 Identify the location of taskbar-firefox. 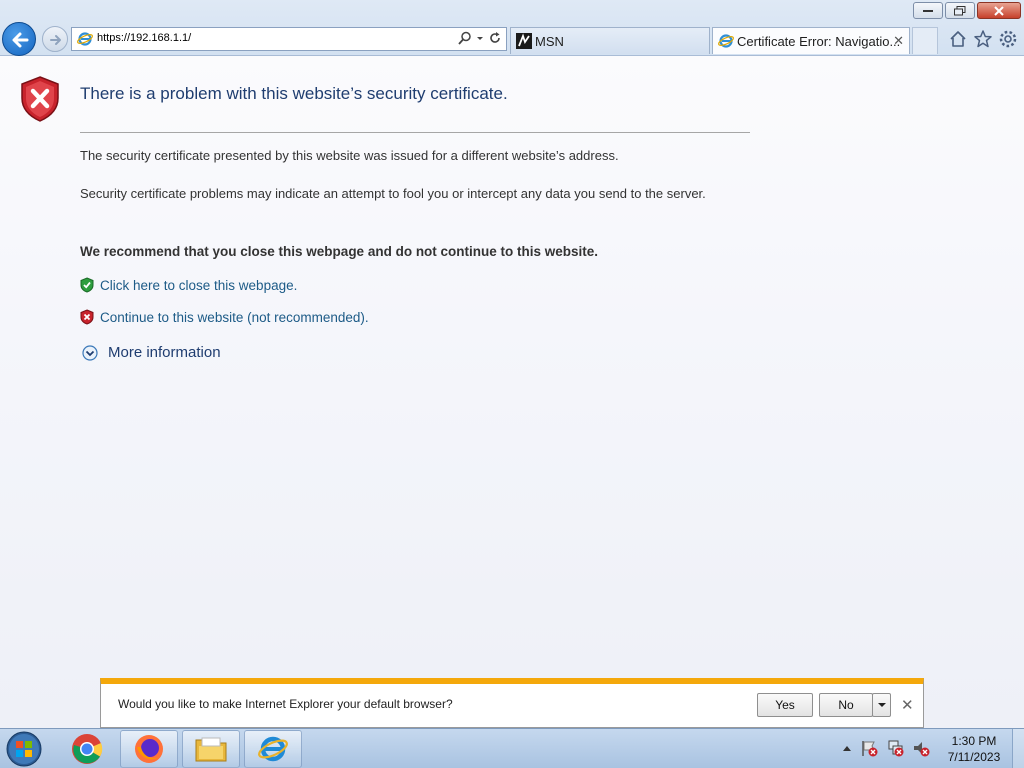
(149, 749).